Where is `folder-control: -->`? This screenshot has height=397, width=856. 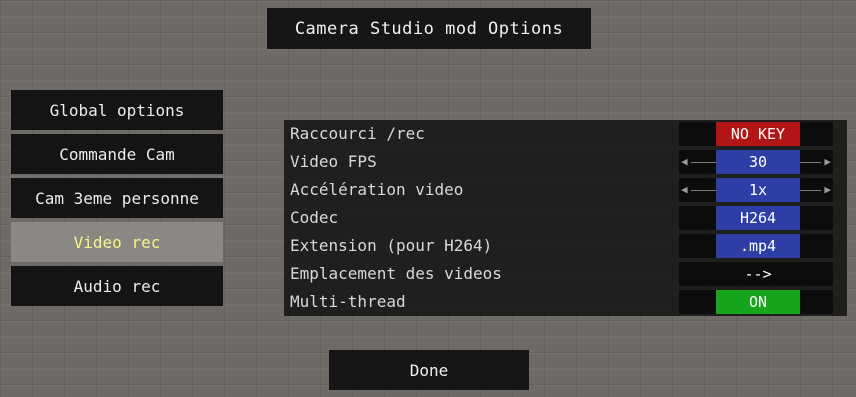 folder-control: --> is located at coordinates (756, 274).